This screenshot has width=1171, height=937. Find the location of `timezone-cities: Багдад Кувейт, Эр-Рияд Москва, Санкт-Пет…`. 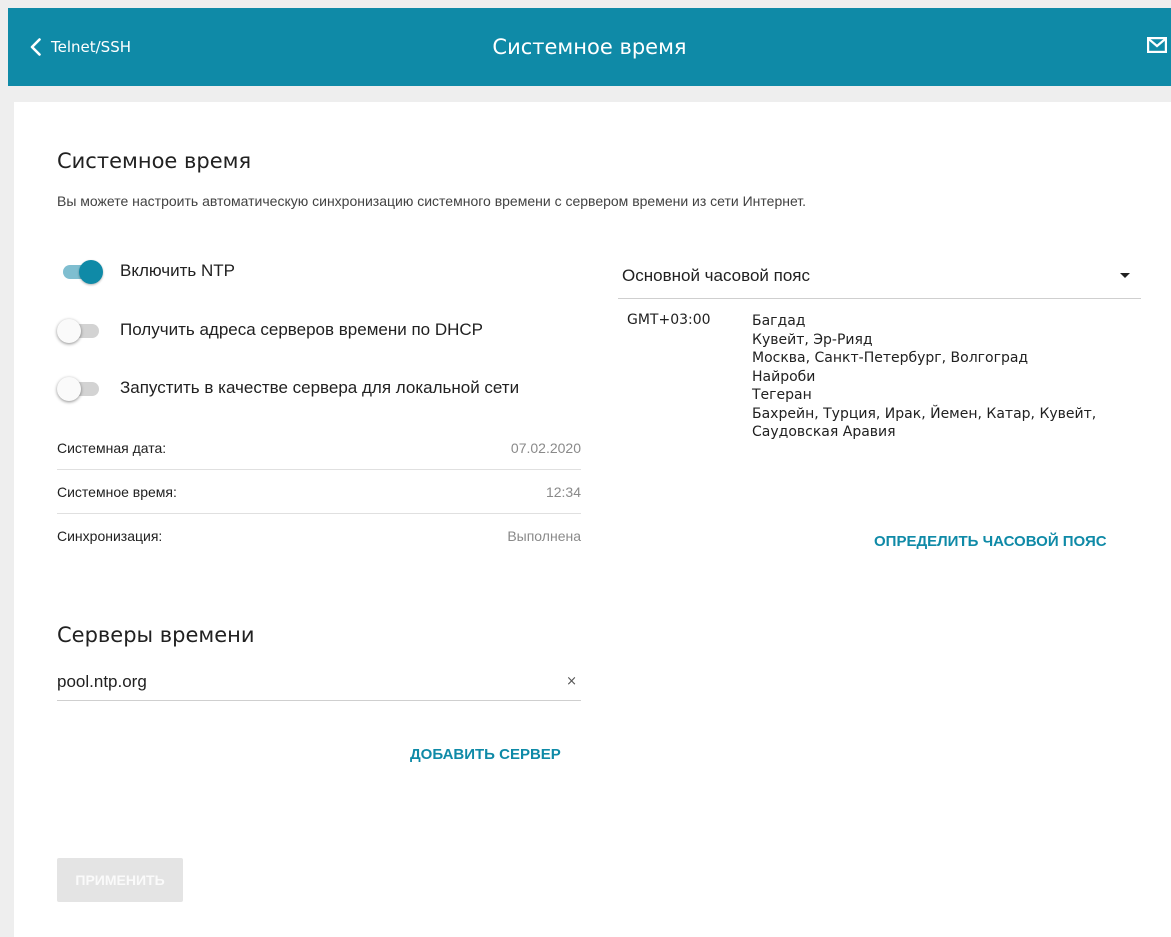

timezone-cities: Багдад Кувейт, Эр-Рияд Москва, Санкт-Пет… is located at coordinates (949, 377).